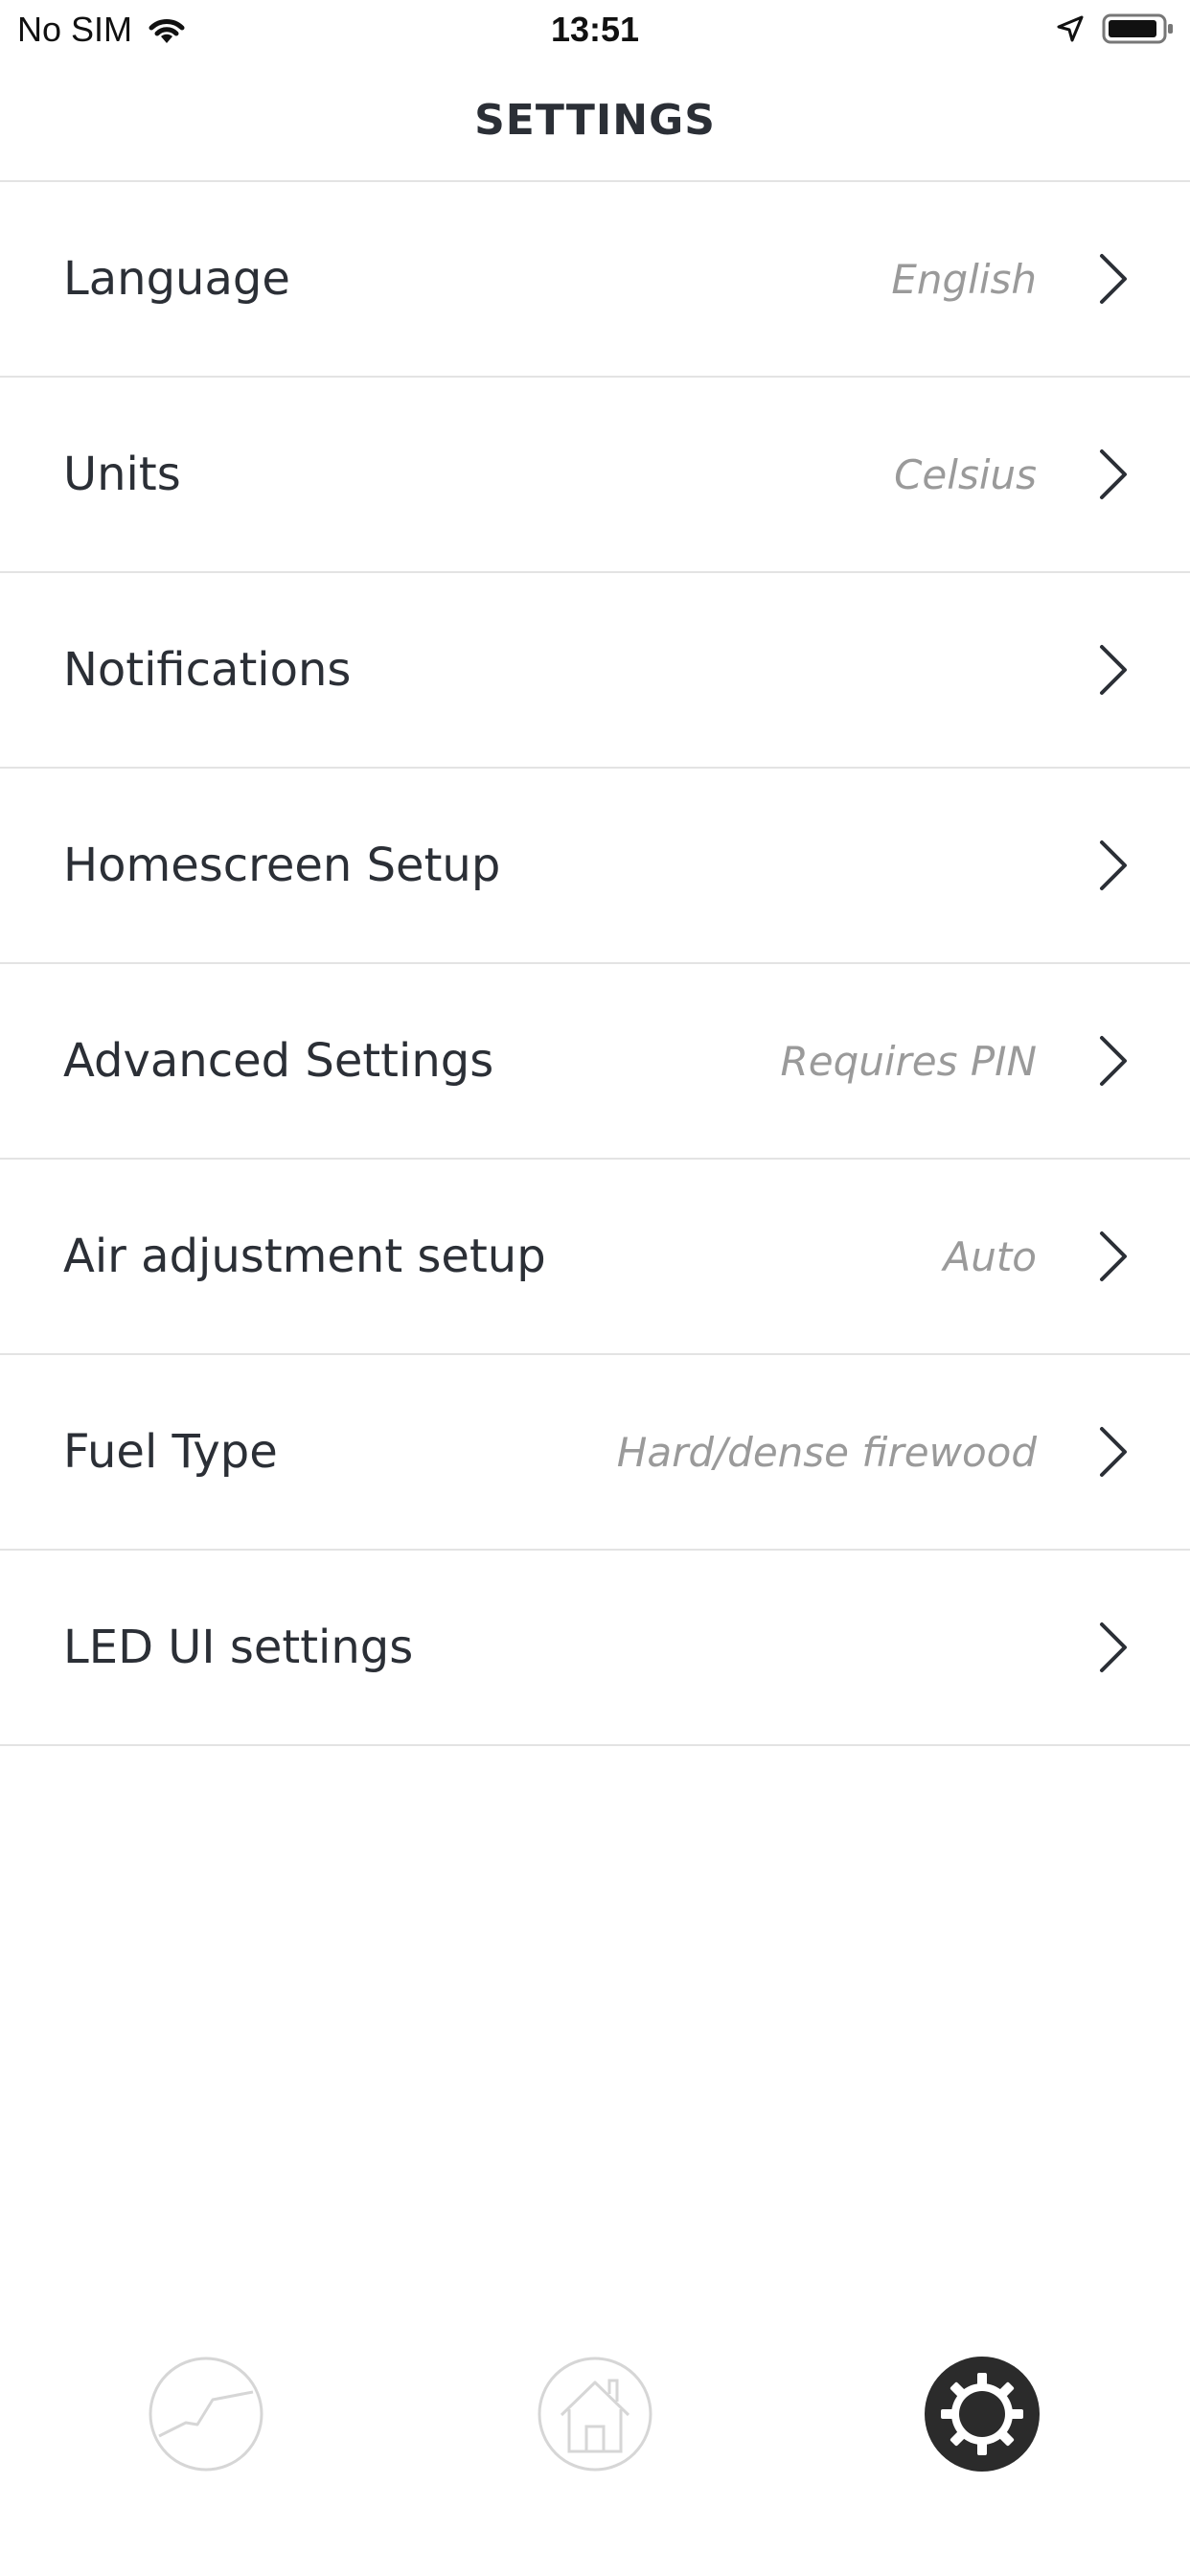 Image resolution: width=1190 pixels, height=2576 pixels. Describe the element at coordinates (826, 1452) in the screenshot. I see `row-value: Hard/dense firewood` at that location.